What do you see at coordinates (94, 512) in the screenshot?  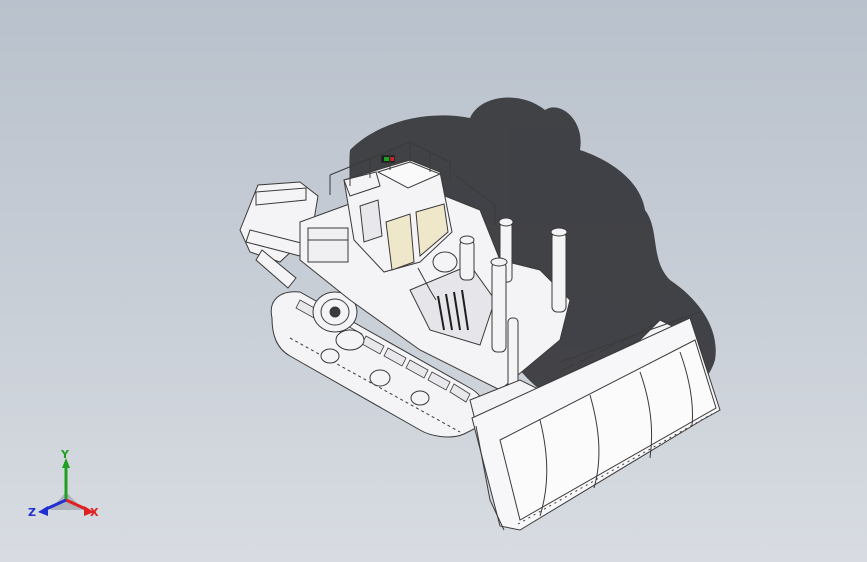 I see `x-axis-label: X` at bounding box center [94, 512].